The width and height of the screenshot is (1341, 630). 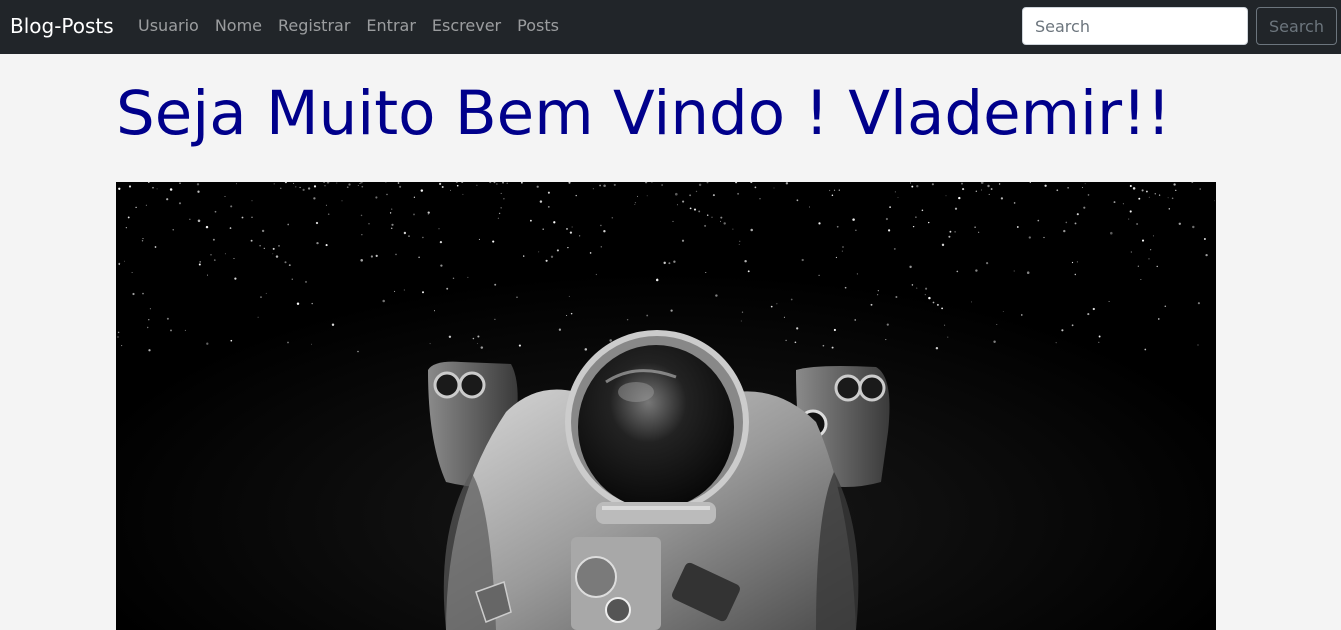 What do you see at coordinates (238, 26) in the screenshot?
I see `nav-link-nome: Nome` at bounding box center [238, 26].